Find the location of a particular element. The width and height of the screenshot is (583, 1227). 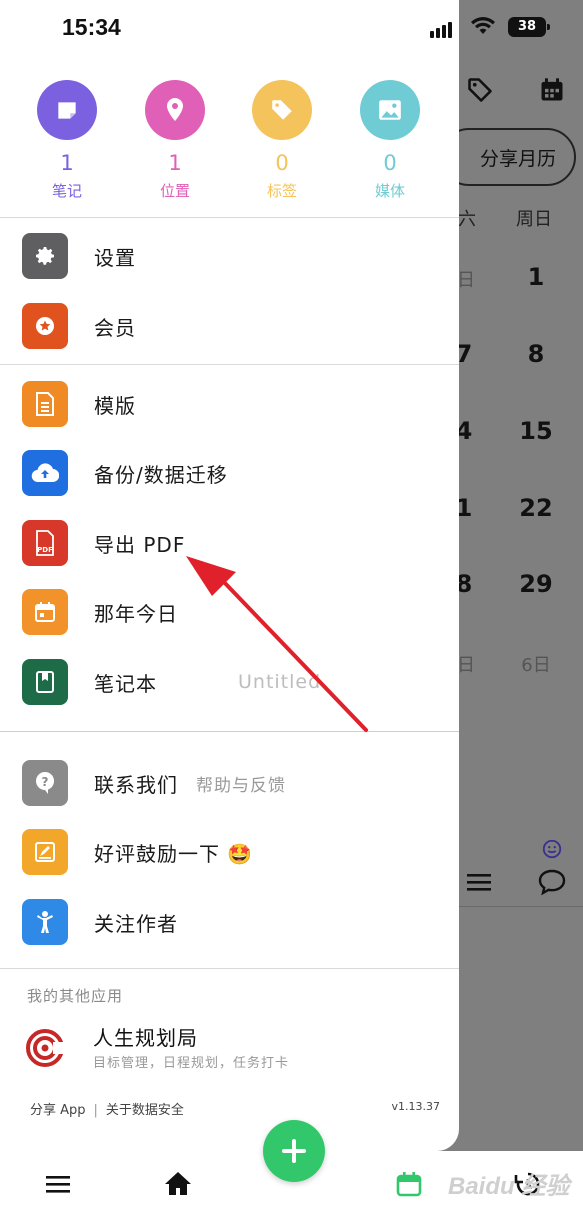

menu-label: 导出 PDF is located at coordinates (140, 544).